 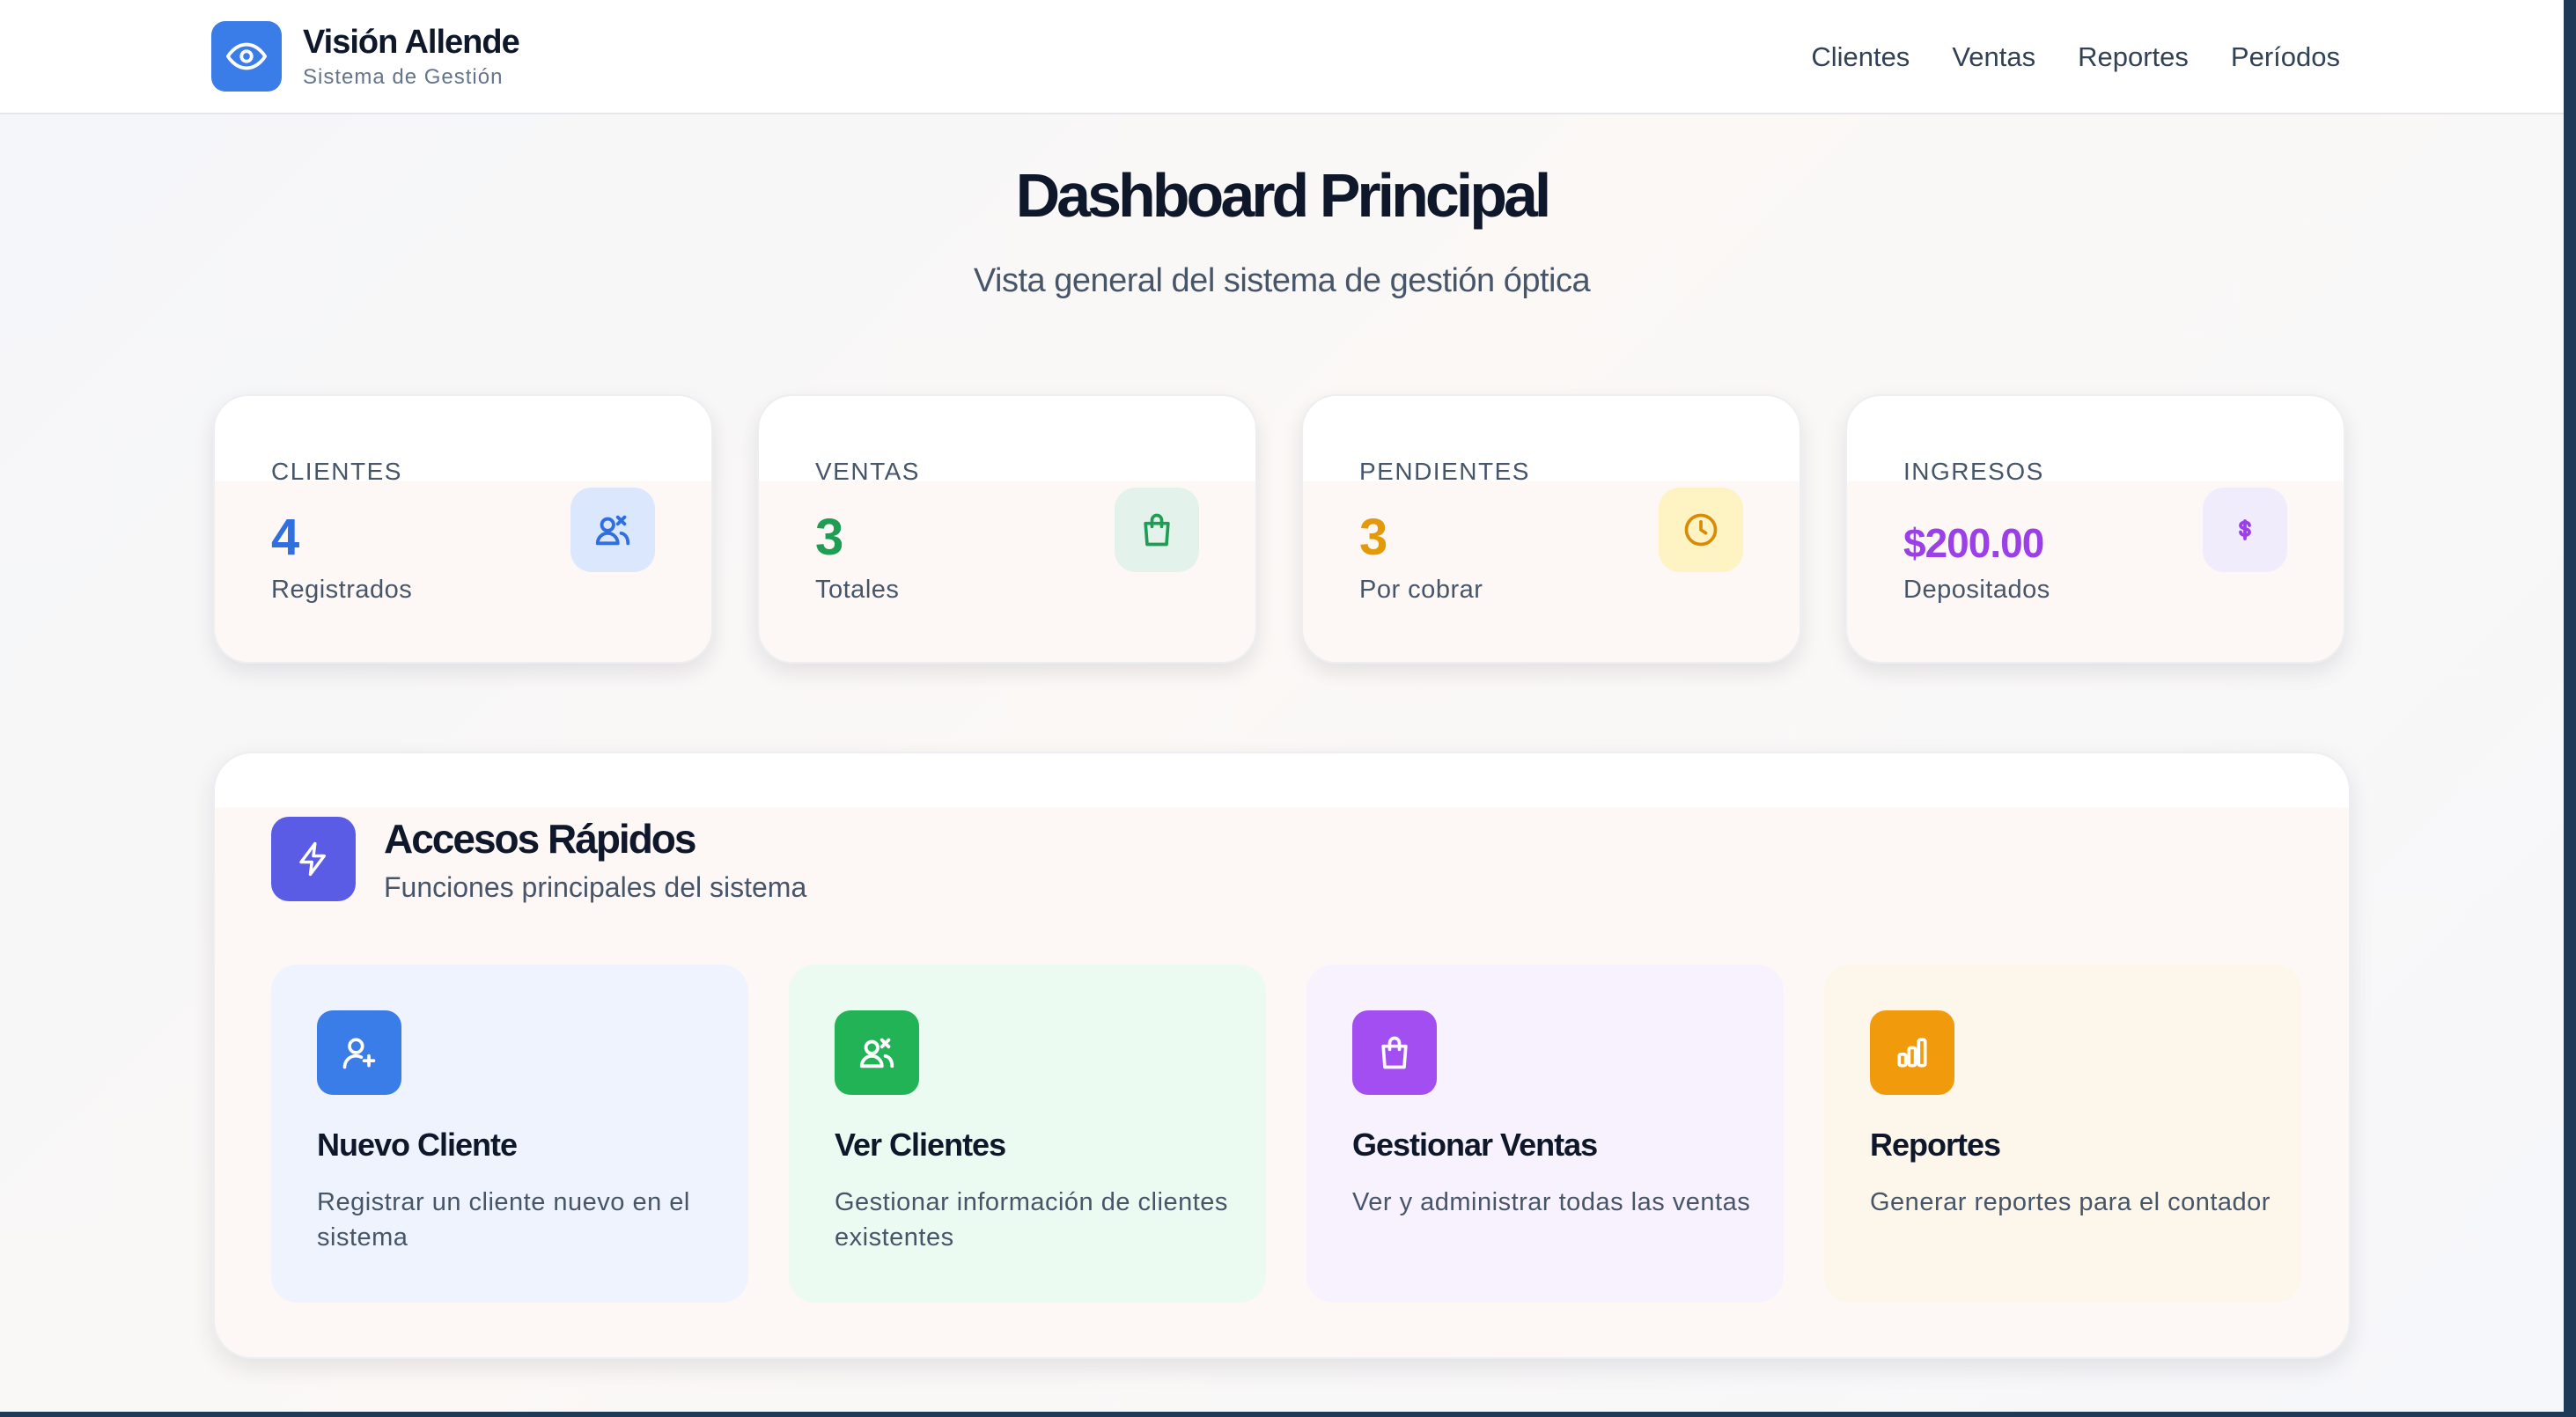 What do you see at coordinates (1475, 1145) in the screenshot?
I see `tile-title: Gestionar Ventas` at bounding box center [1475, 1145].